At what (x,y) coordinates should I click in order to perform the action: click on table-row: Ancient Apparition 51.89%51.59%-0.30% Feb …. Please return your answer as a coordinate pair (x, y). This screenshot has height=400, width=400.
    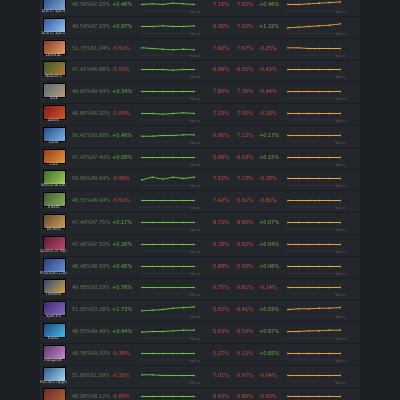
    Looking at the image, I should click on (200, 377).